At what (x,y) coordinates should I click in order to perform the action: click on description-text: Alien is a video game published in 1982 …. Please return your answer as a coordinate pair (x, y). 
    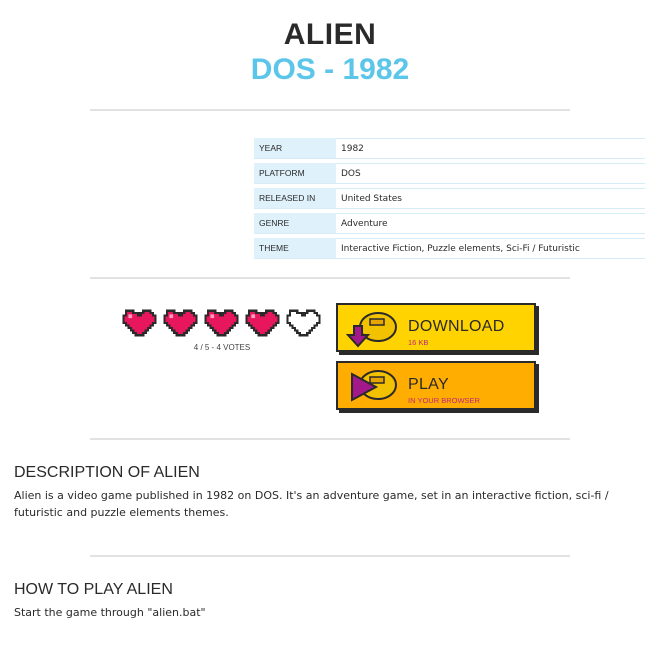
    Looking at the image, I should click on (311, 504).